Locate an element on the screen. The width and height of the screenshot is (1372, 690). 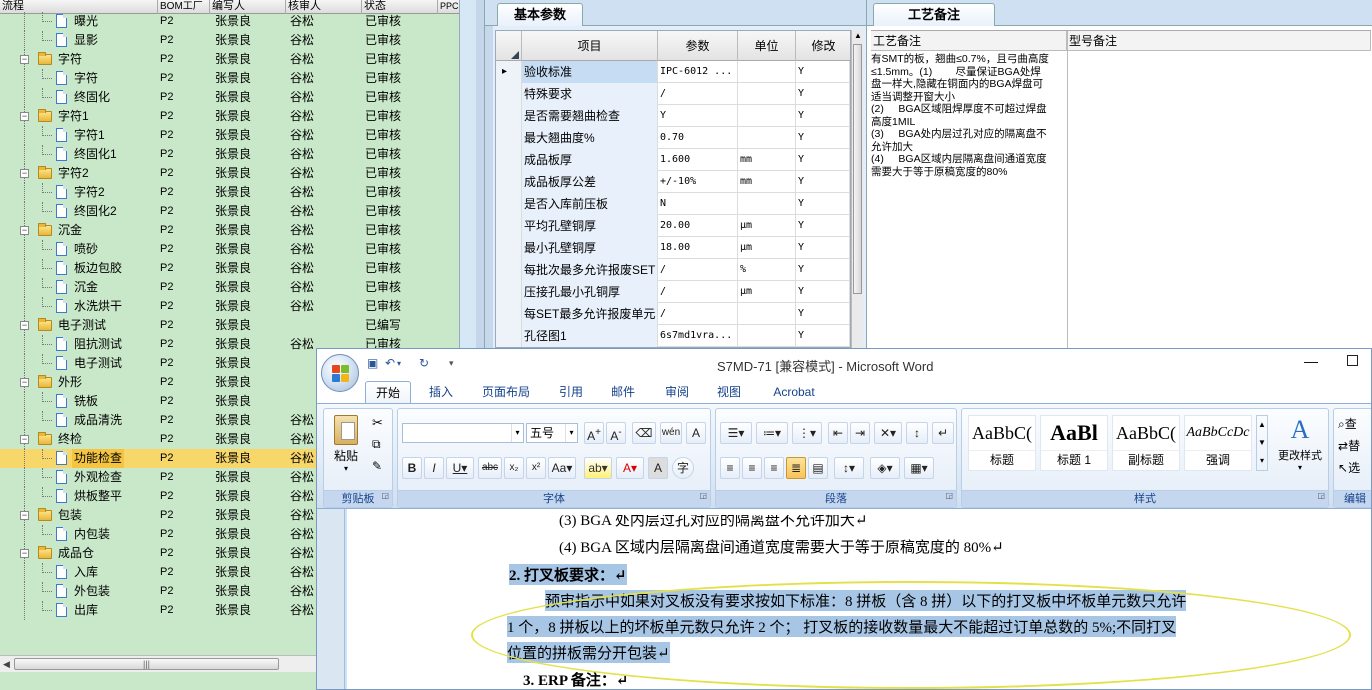
param-row: 平均孔壁铜厚 20.00 μm Y is located at coordinates (673, 226).